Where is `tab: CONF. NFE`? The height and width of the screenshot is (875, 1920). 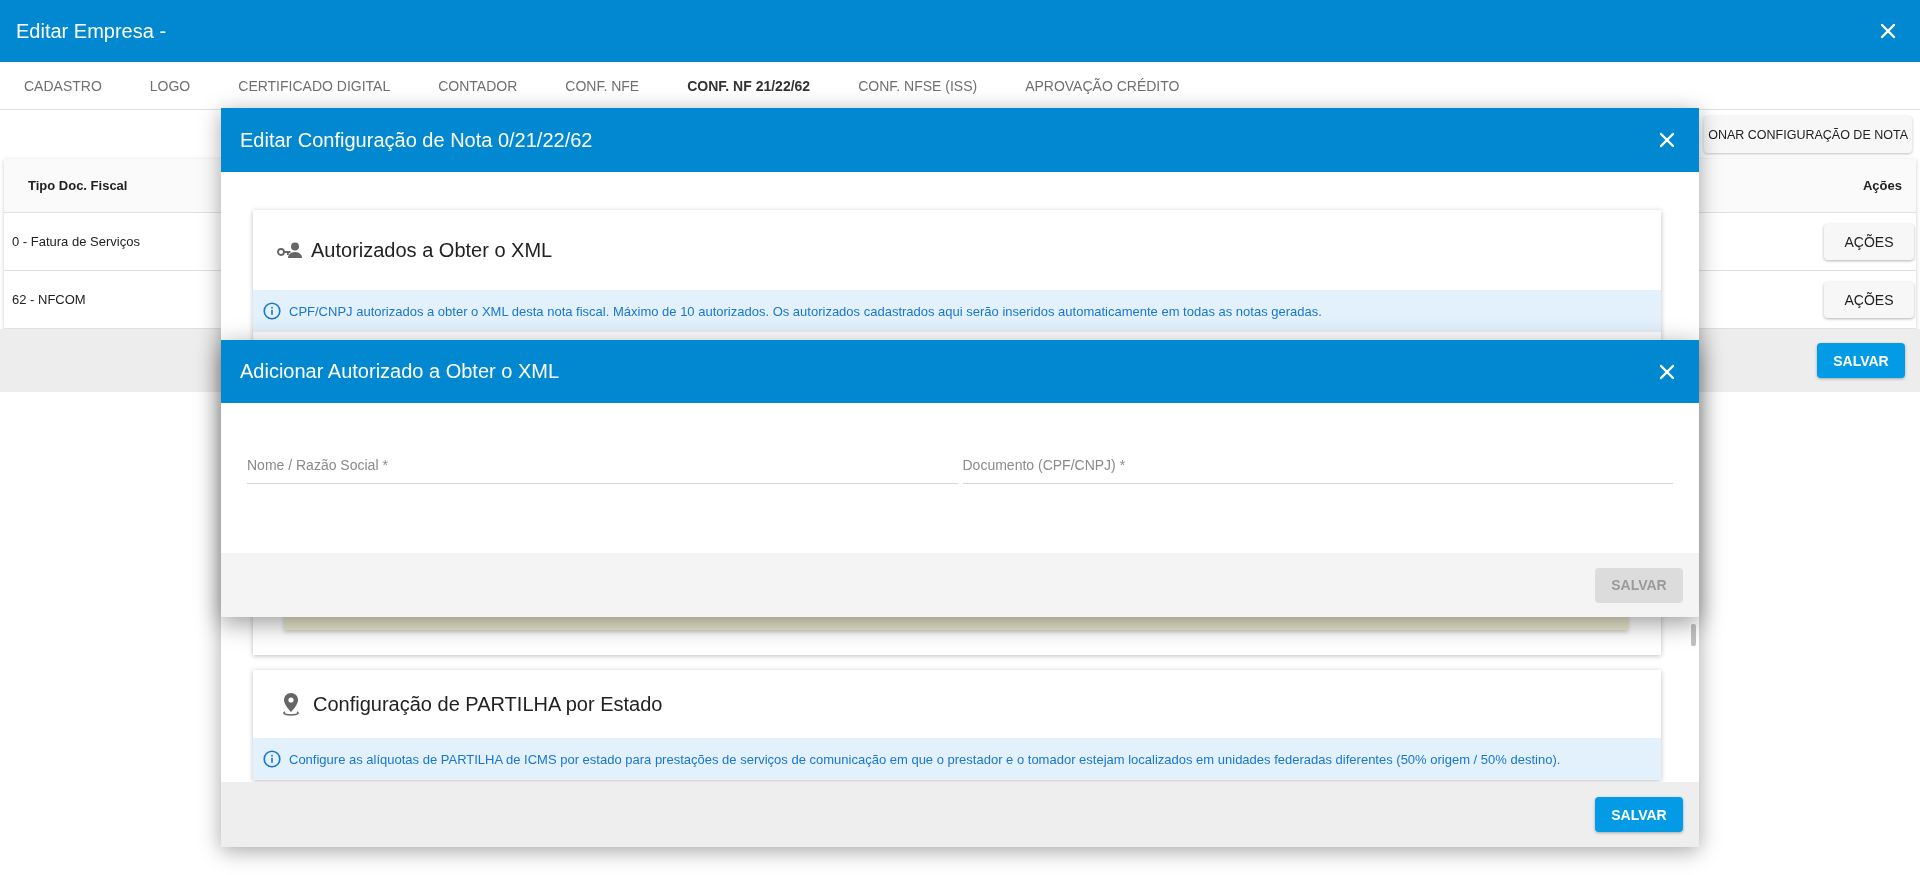
tab: CONF. NFE is located at coordinates (602, 85).